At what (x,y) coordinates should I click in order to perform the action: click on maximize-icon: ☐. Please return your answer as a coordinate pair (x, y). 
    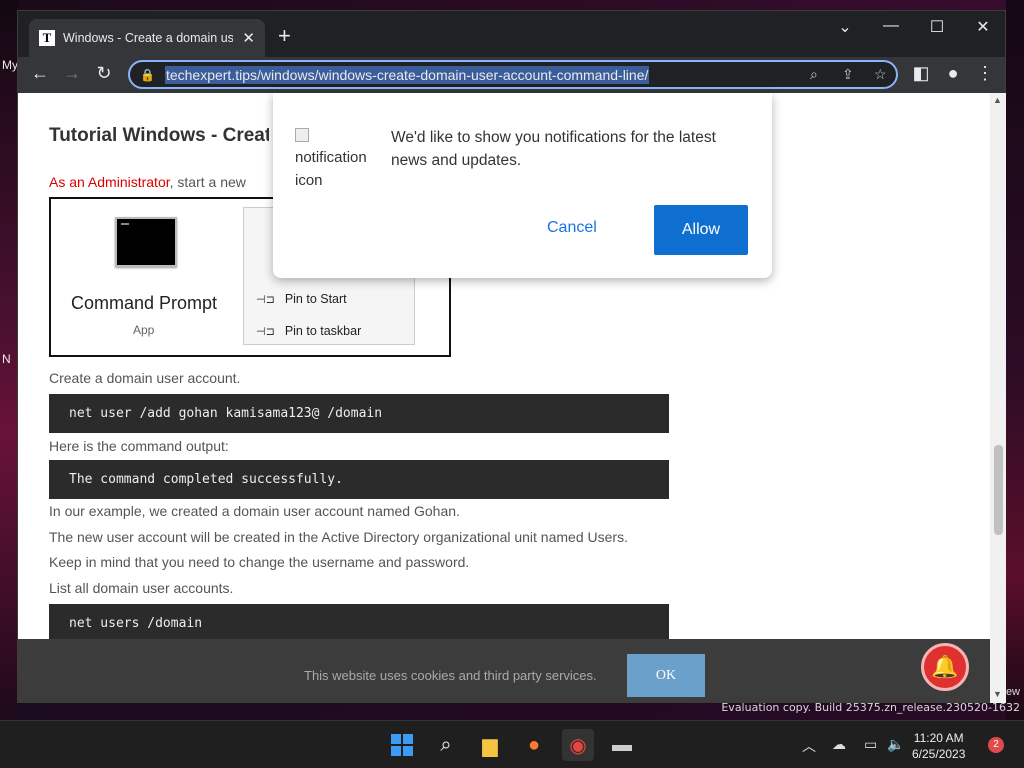
    Looking at the image, I should click on (937, 27).